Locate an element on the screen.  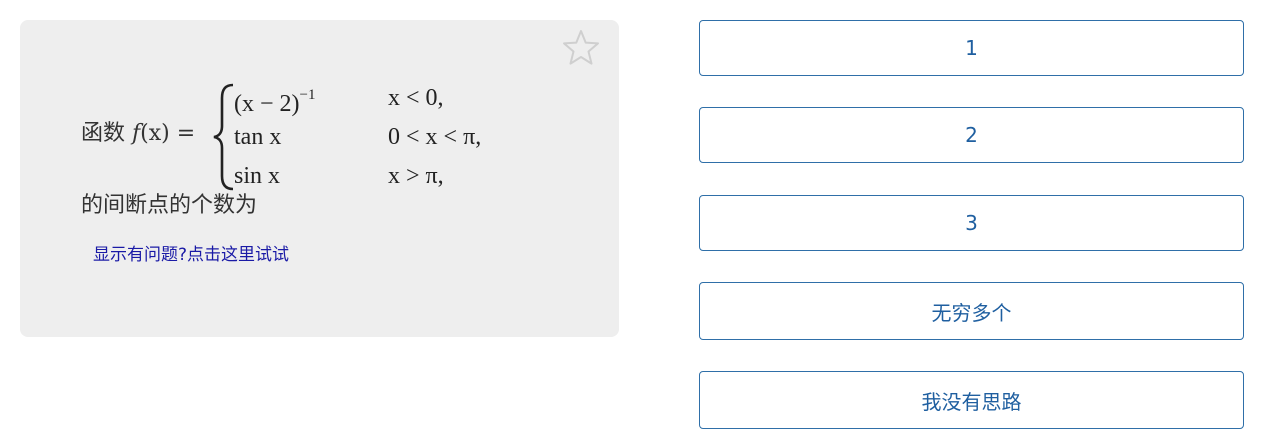
option-infinite-button: 无穷多个 is located at coordinates (971, 311).